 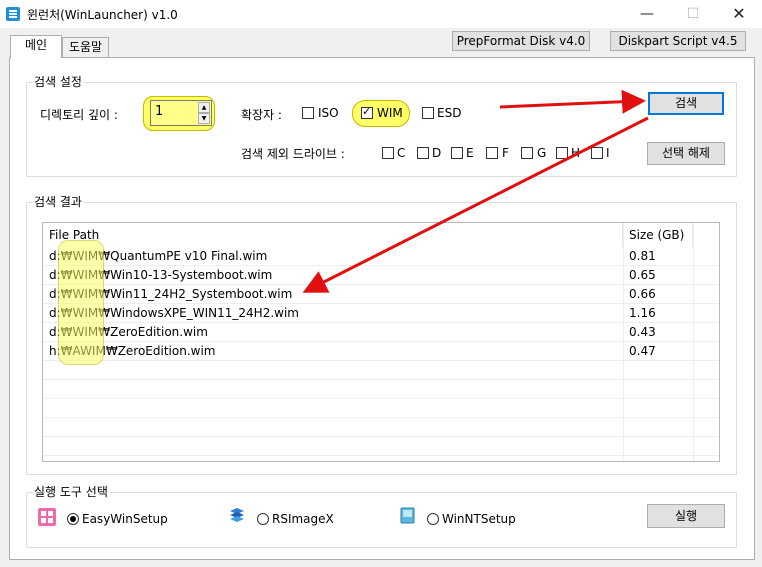 I want to click on run-button: 실행, so click(x=686, y=516).